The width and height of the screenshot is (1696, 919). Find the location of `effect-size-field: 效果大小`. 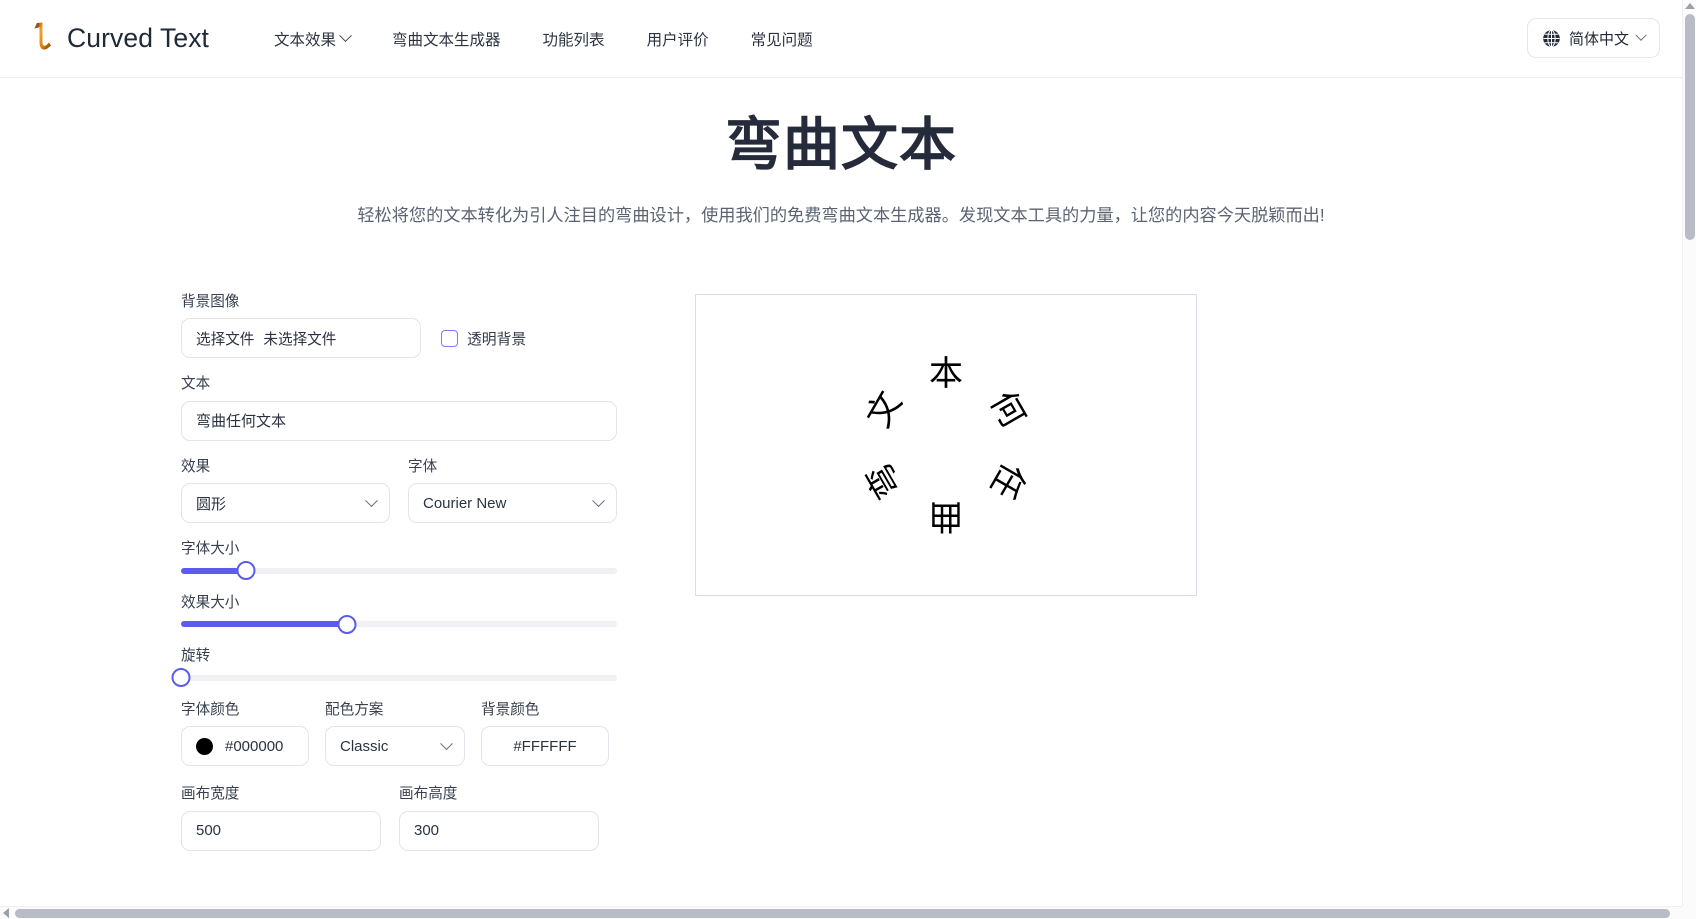

effect-size-field: 效果大小 is located at coordinates (399, 615).